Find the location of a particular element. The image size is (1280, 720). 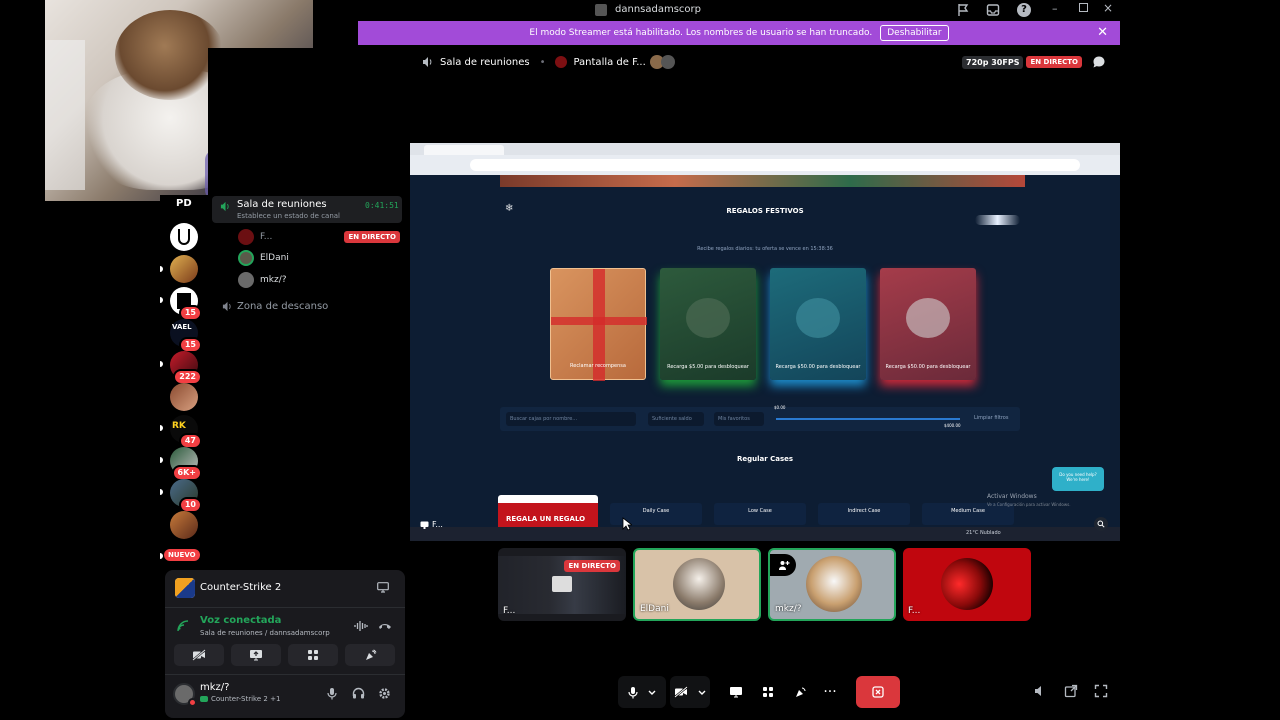

leave-call-button is located at coordinates (878, 692).